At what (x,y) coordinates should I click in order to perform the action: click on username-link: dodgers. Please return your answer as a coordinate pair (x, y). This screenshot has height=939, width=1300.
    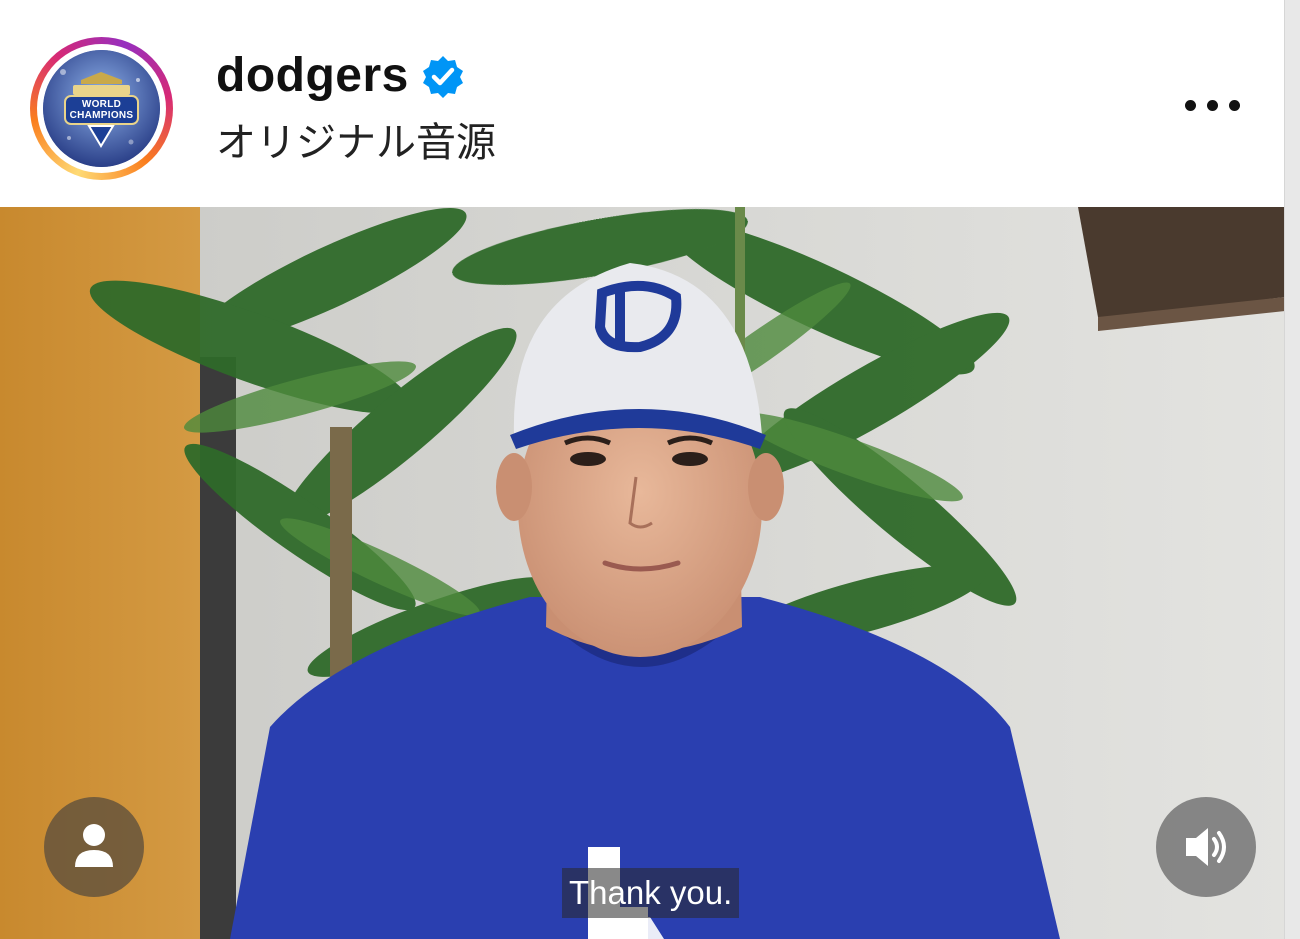
    Looking at the image, I should click on (312, 76).